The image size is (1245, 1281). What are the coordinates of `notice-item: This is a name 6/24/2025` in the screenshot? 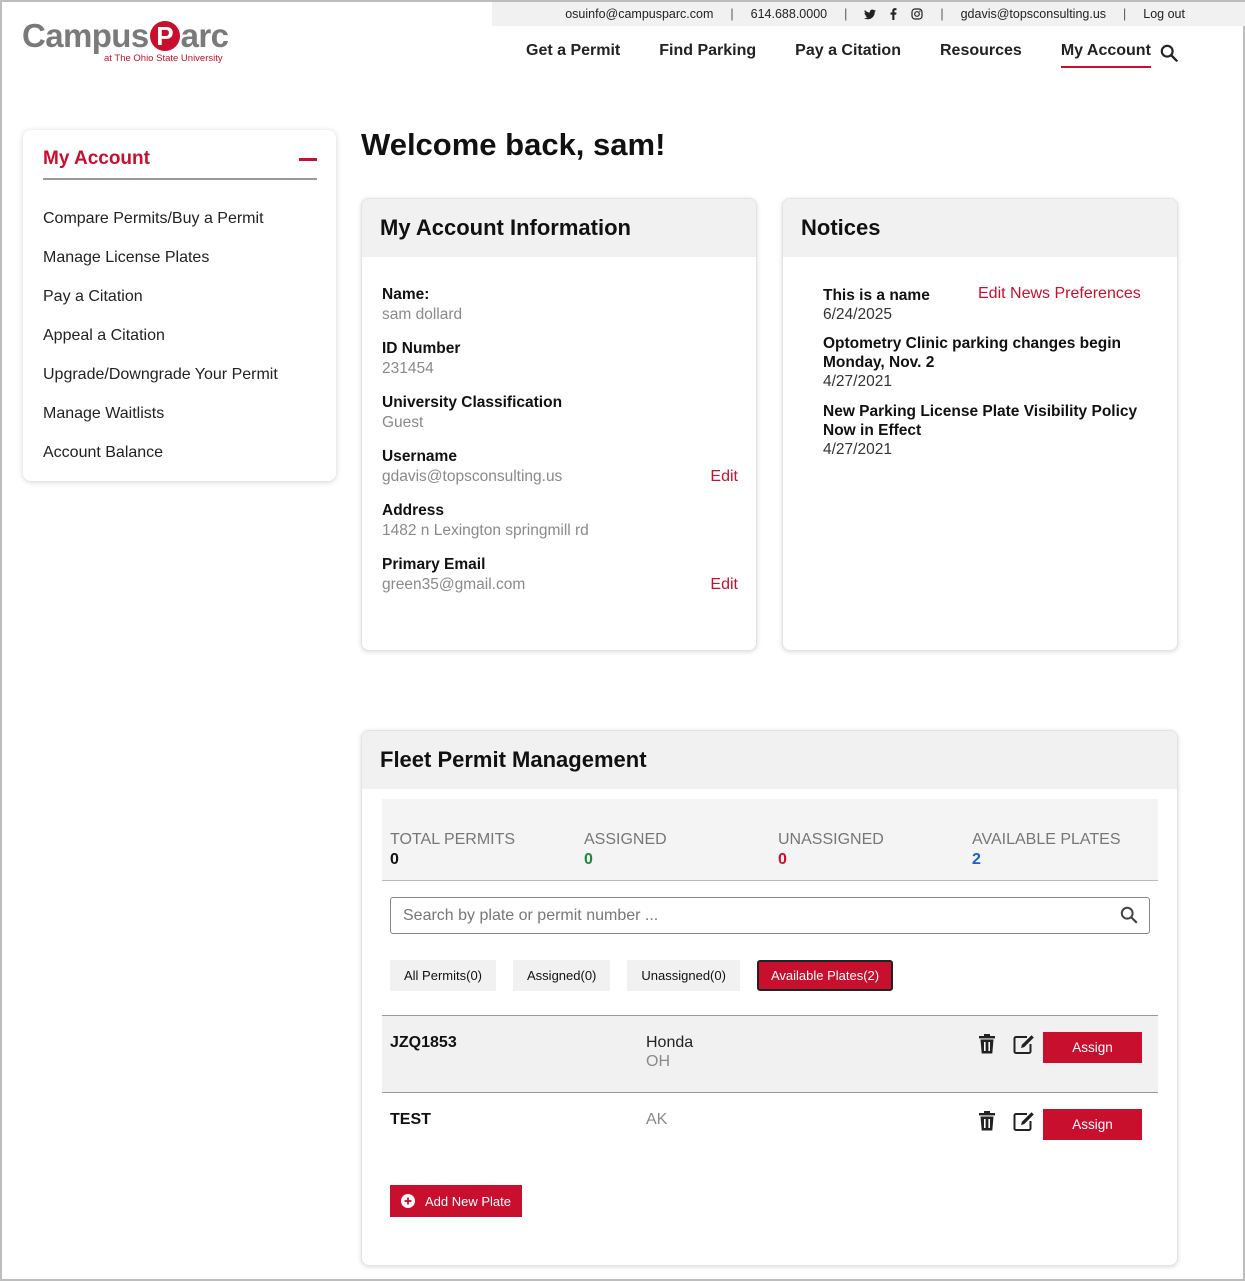 It's located at (983, 305).